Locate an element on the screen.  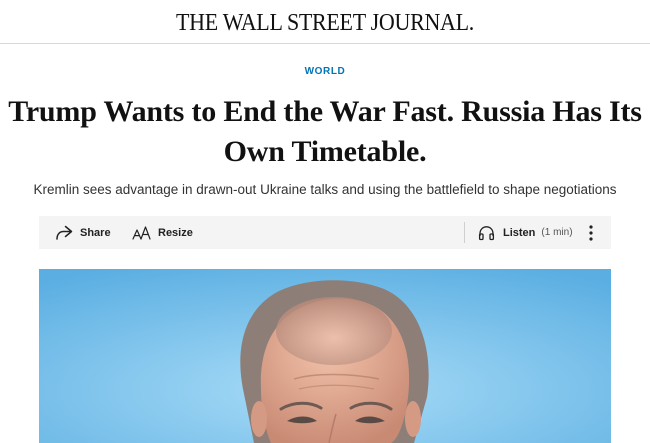
listen-label: Listen is located at coordinates (519, 232).